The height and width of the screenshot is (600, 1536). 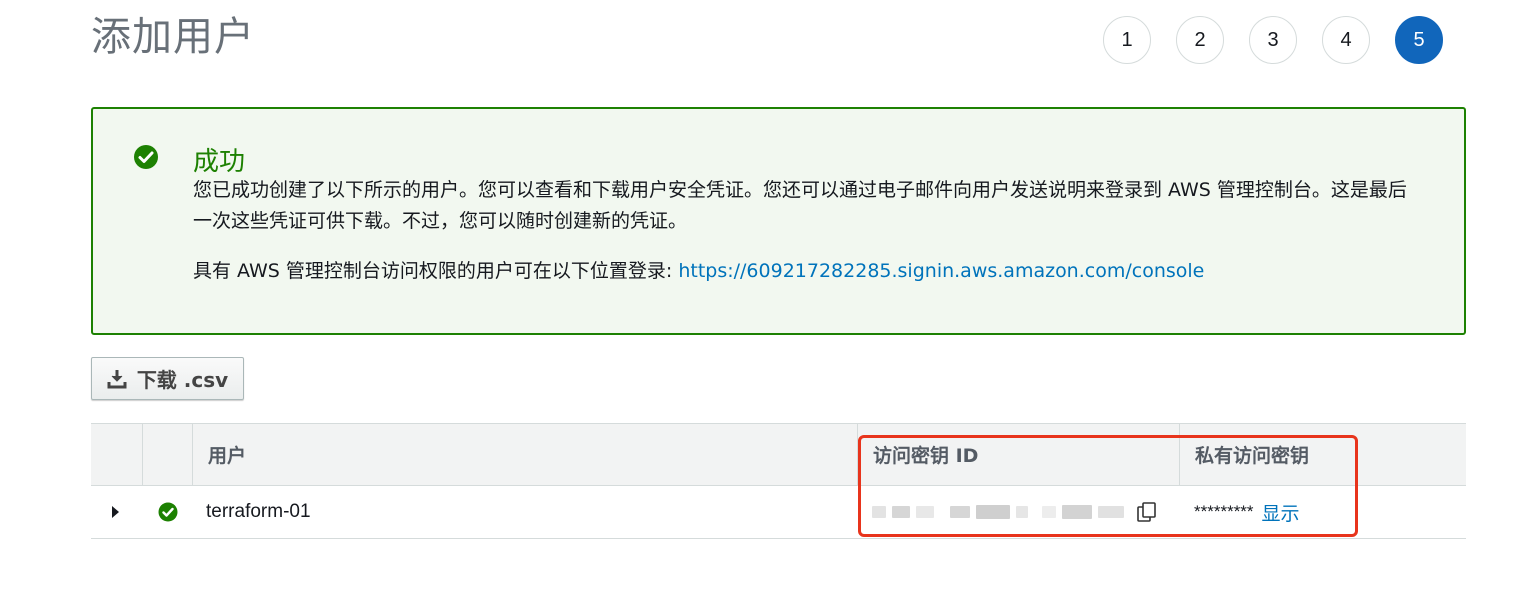 I want to click on wizard-steps: 1 2 3 4 5, so click(x=1273, y=40).